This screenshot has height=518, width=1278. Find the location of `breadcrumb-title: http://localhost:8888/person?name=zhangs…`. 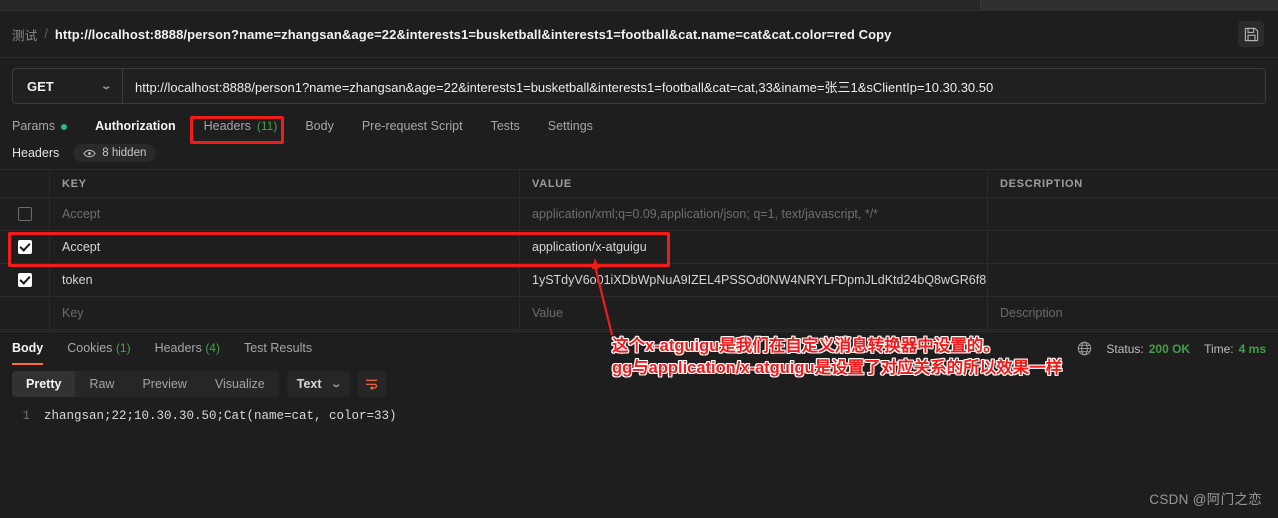

breadcrumb-title: http://localhost:8888/person?name=zhangs… is located at coordinates (473, 34).